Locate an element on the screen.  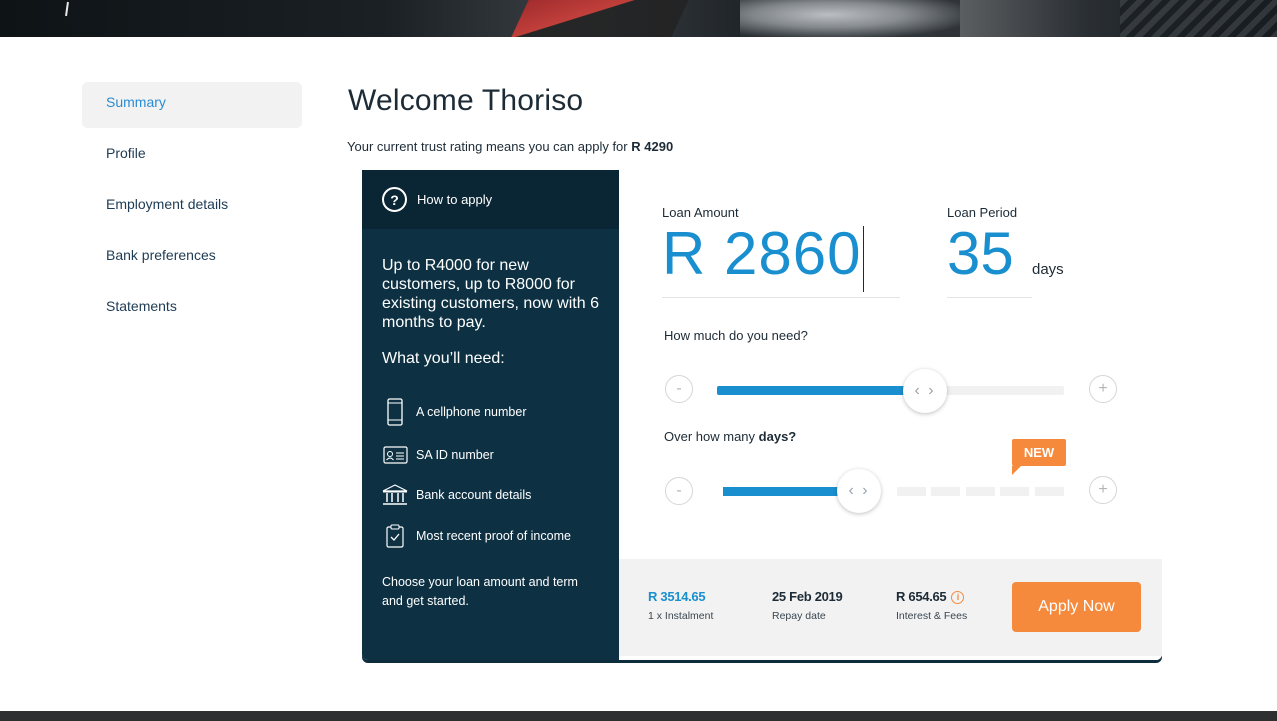
requirement-id: SA ID number is located at coordinates (438, 455).